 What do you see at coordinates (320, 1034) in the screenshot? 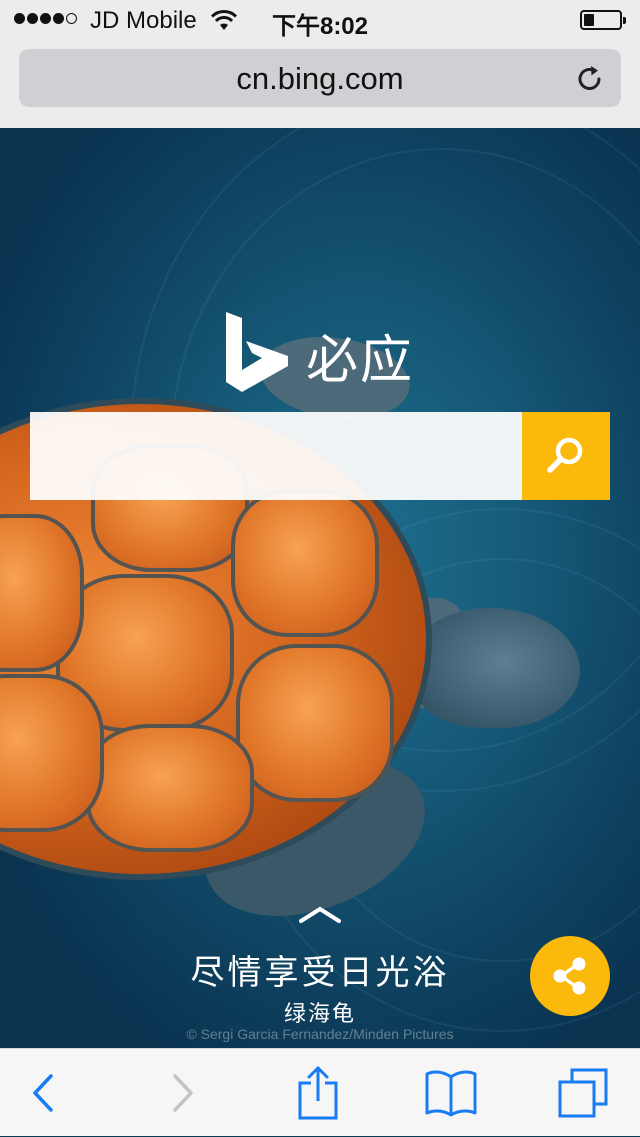
I see `photo-credit: © Sergi Garcia Fernandez/Minden Pictures` at bounding box center [320, 1034].